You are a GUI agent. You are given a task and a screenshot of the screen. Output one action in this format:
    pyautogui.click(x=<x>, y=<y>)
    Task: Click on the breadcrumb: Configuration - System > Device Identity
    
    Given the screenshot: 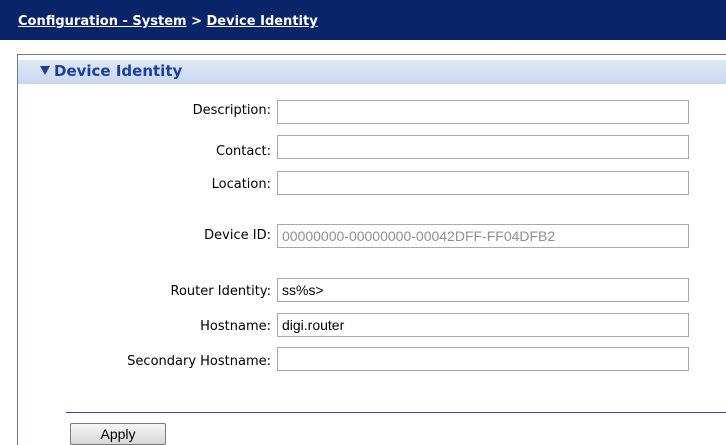 What is the action you would take?
    pyautogui.click(x=168, y=21)
    